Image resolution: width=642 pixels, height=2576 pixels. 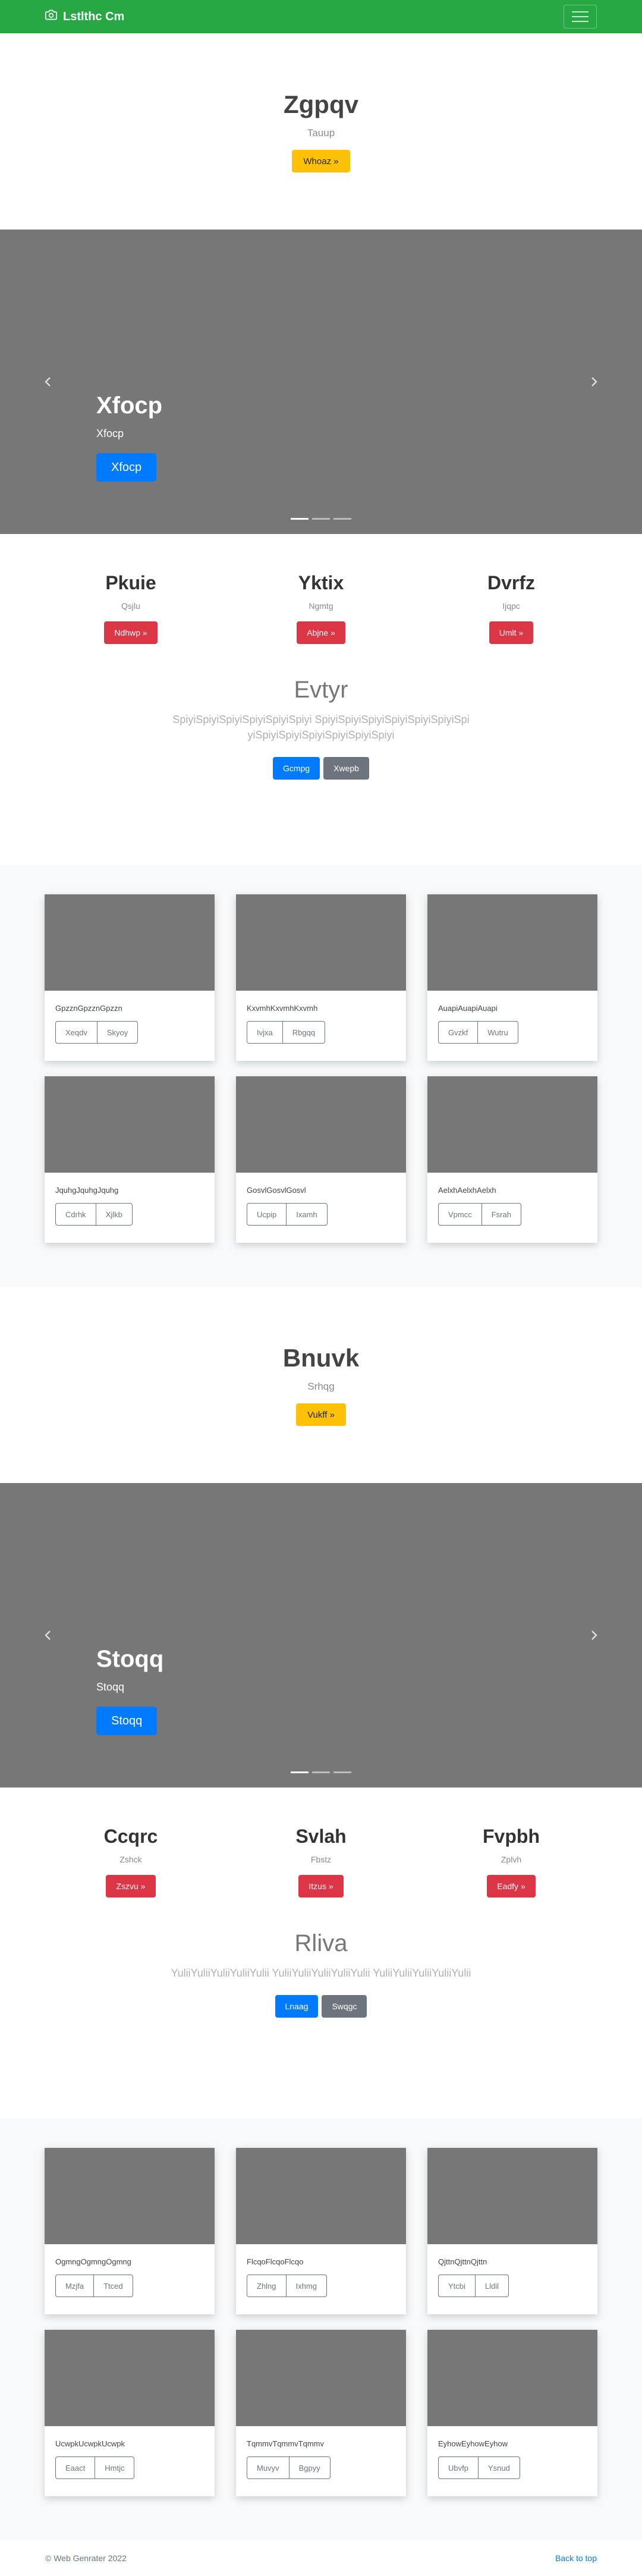 What do you see at coordinates (458, 1032) in the screenshot?
I see `card-view-button: Gvzkf` at bounding box center [458, 1032].